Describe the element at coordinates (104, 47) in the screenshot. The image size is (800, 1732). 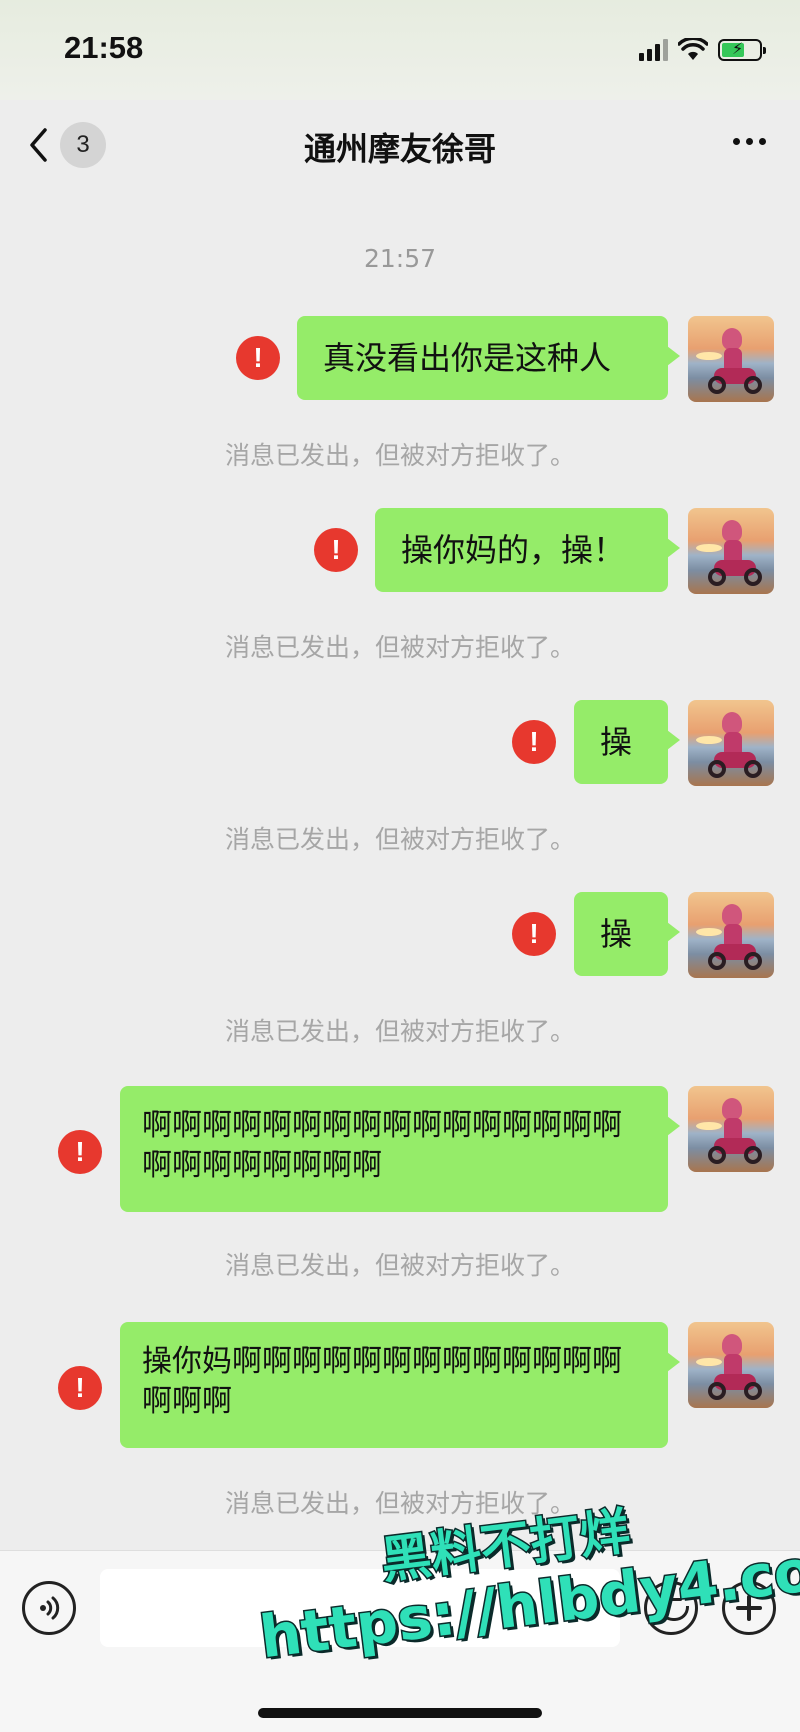
I see `status-time: 21:58` at that location.